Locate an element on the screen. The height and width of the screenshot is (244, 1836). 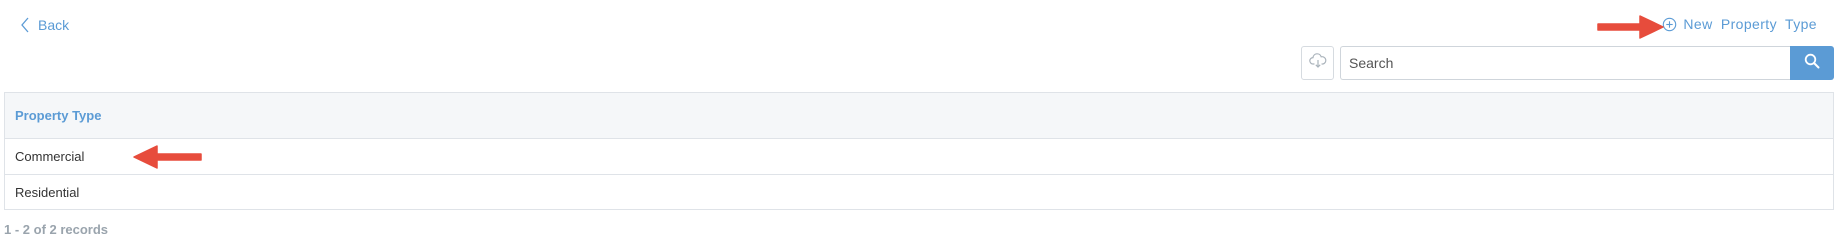
search-button is located at coordinates (1812, 63).